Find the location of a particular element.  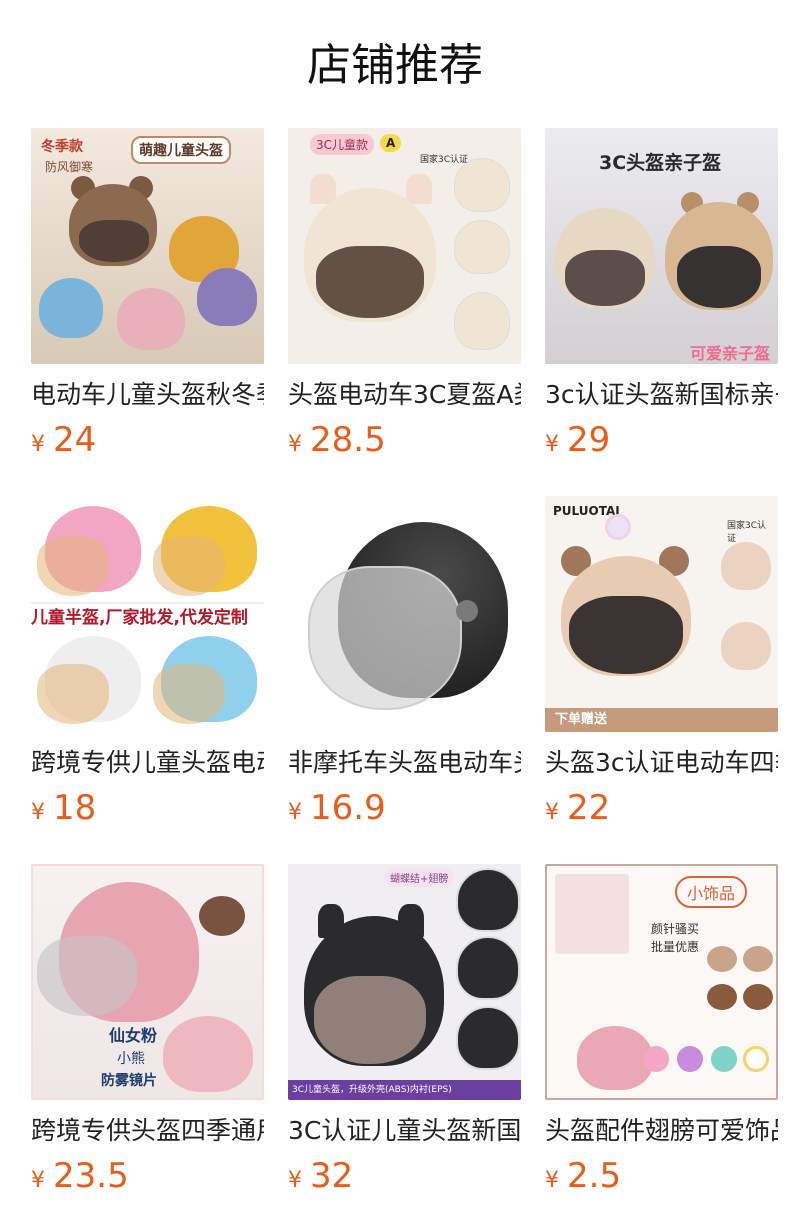

product-name: 3c认证头盔新国标亲子 is located at coordinates (661, 395).